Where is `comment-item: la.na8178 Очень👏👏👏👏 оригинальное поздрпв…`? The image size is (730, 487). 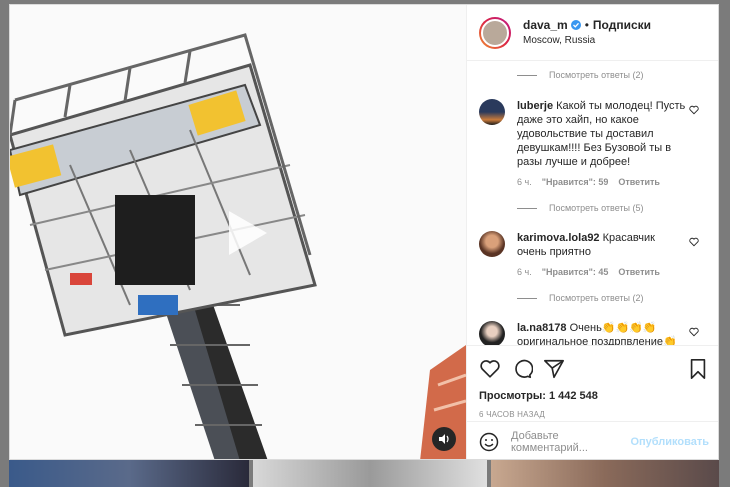 comment-item: la.na8178 Очень👏👏👏👏 оригинальное поздрпв… is located at coordinates (594, 333).